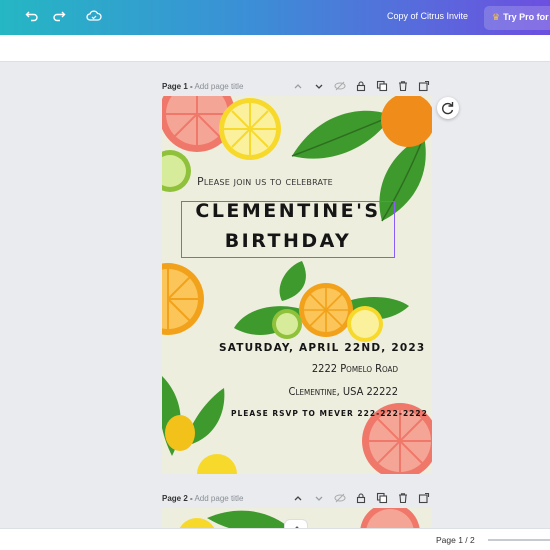 The height and width of the screenshot is (550, 550). Describe the element at coordinates (322, 348) in the screenshot. I see `event-date: SATURDAY, APRIL 22ND, 2023` at that location.